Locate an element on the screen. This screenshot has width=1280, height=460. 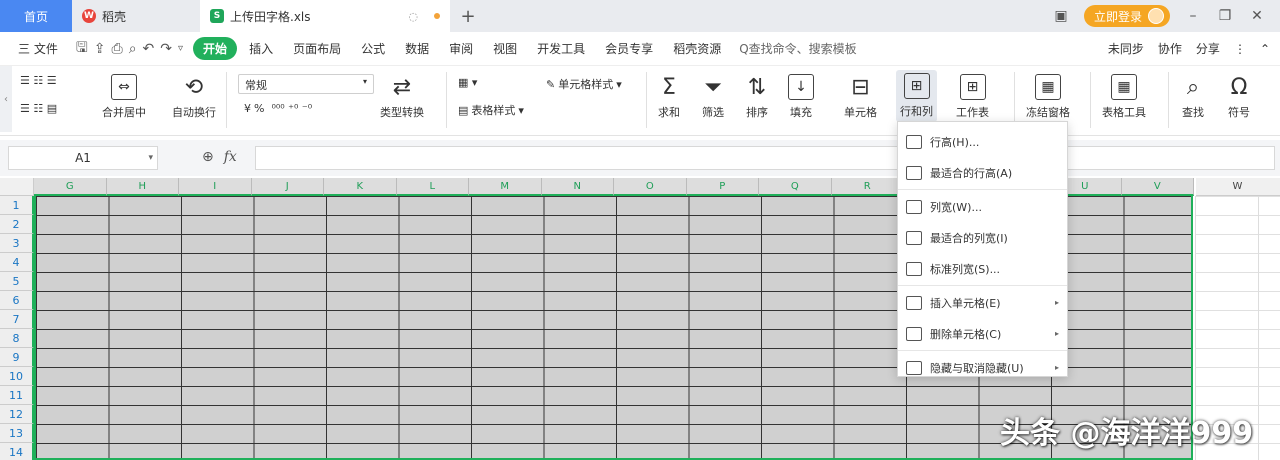
row-header: 4 is located at coordinates (17, 262).